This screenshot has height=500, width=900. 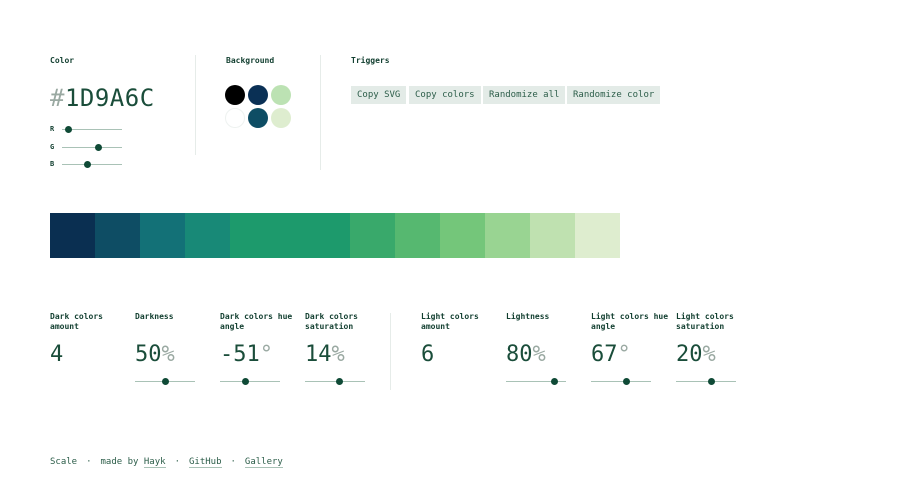 I want to click on red-channel-label: R, so click(x=52, y=129).